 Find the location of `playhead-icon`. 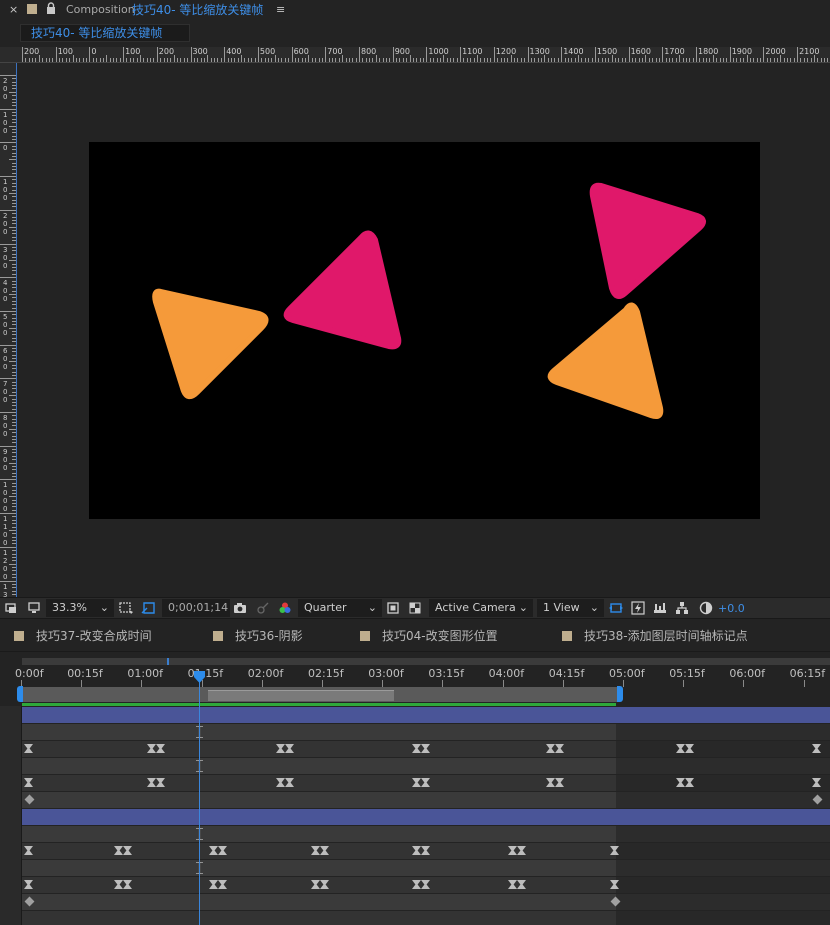

playhead-icon is located at coordinates (199, 675).